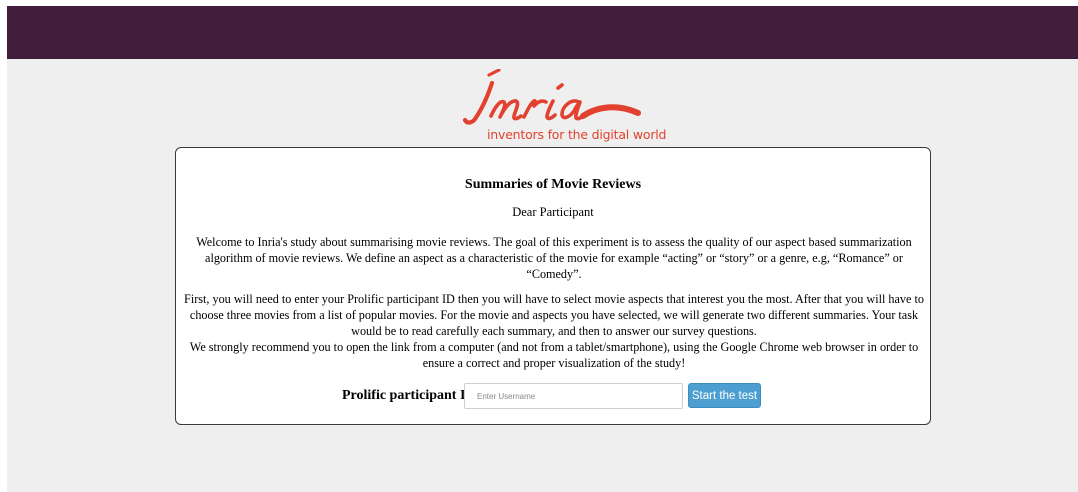 The height and width of the screenshot is (492, 1078). What do you see at coordinates (409, 395) in the screenshot?
I see `participant-id-label: Prolific participant ID` at bounding box center [409, 395].